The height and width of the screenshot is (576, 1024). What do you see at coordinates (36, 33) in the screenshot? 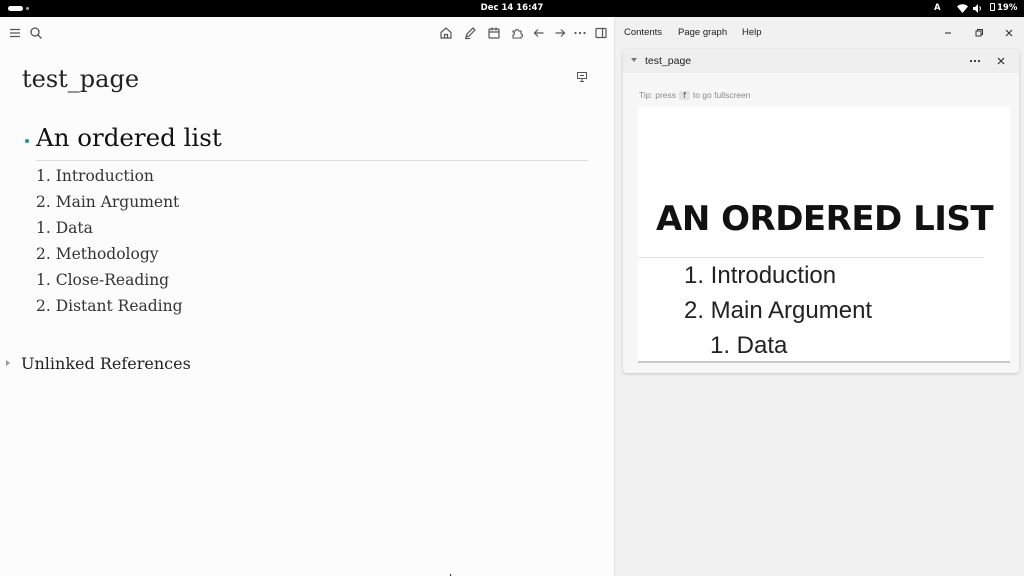
I see `search-icon` at bounding box center [36, 33].